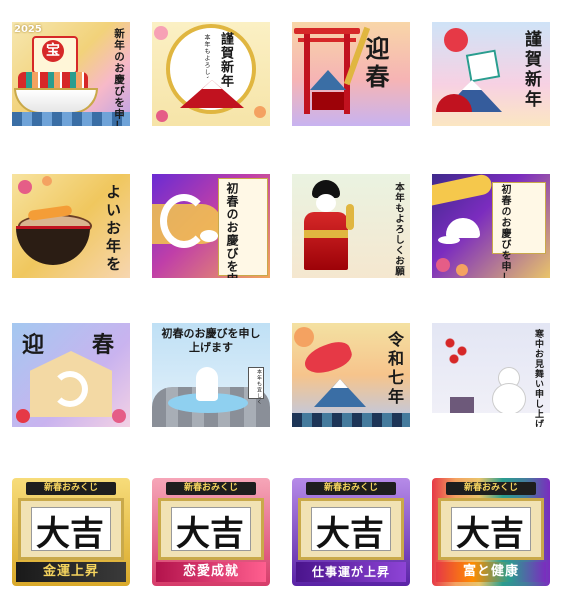 The image size is (562, 600). I want to click on kite, so click(483, 66).